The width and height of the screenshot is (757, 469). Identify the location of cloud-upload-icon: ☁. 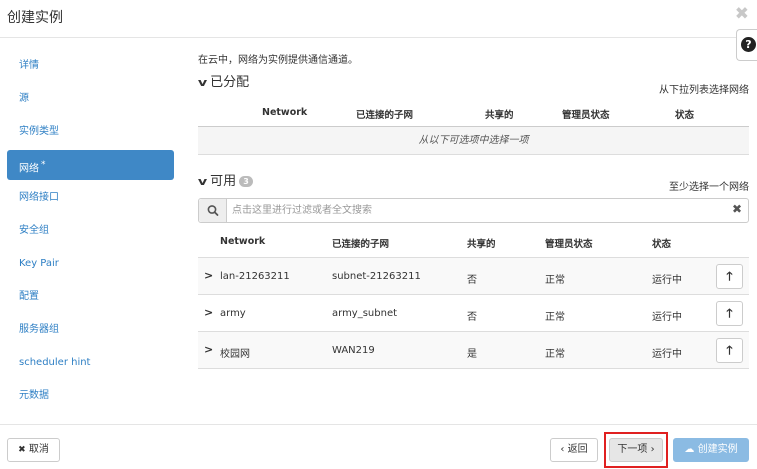
(689, 449).